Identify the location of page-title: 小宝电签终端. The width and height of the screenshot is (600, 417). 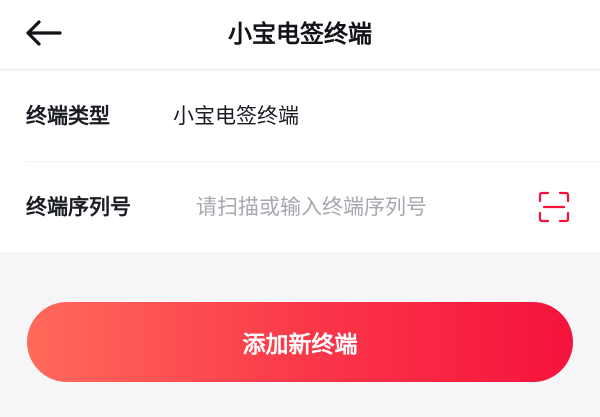
(300, 34).